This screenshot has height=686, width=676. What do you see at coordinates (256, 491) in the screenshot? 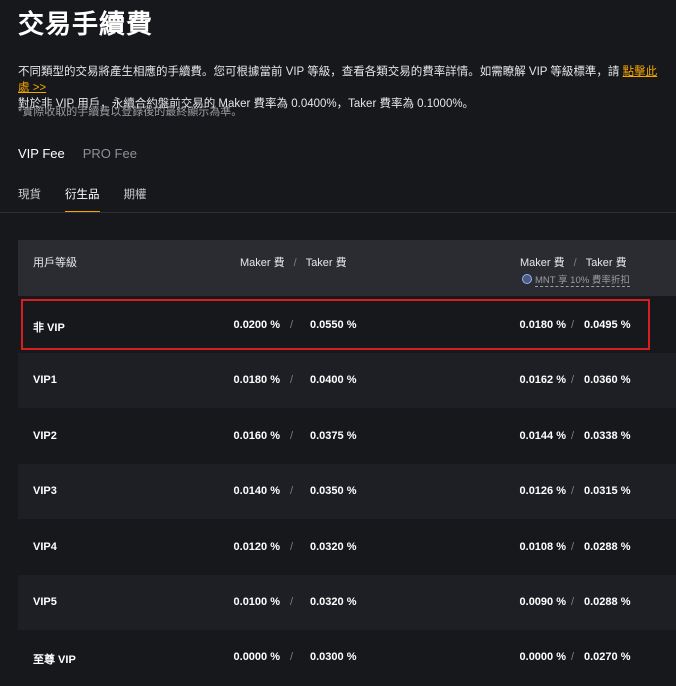
I see `row-maker-fee: 0.0140 %` at bounding box center [256, 491].